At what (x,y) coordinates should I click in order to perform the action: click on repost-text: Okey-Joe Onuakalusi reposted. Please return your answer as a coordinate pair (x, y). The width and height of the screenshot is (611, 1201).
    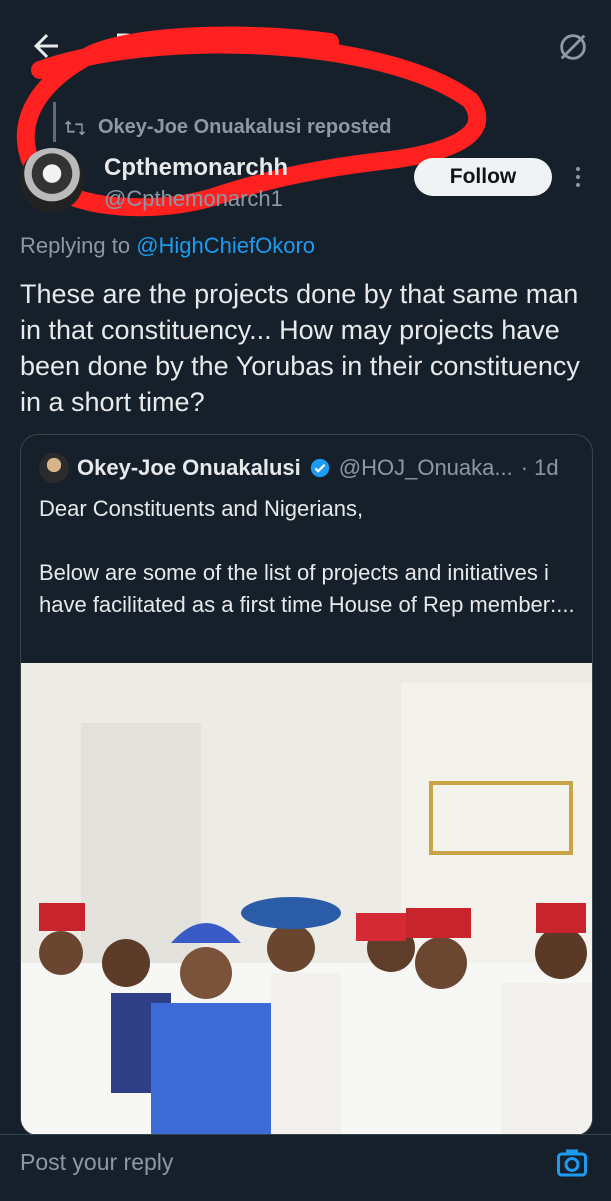
    Looking at the image, I should click on (245, 127).